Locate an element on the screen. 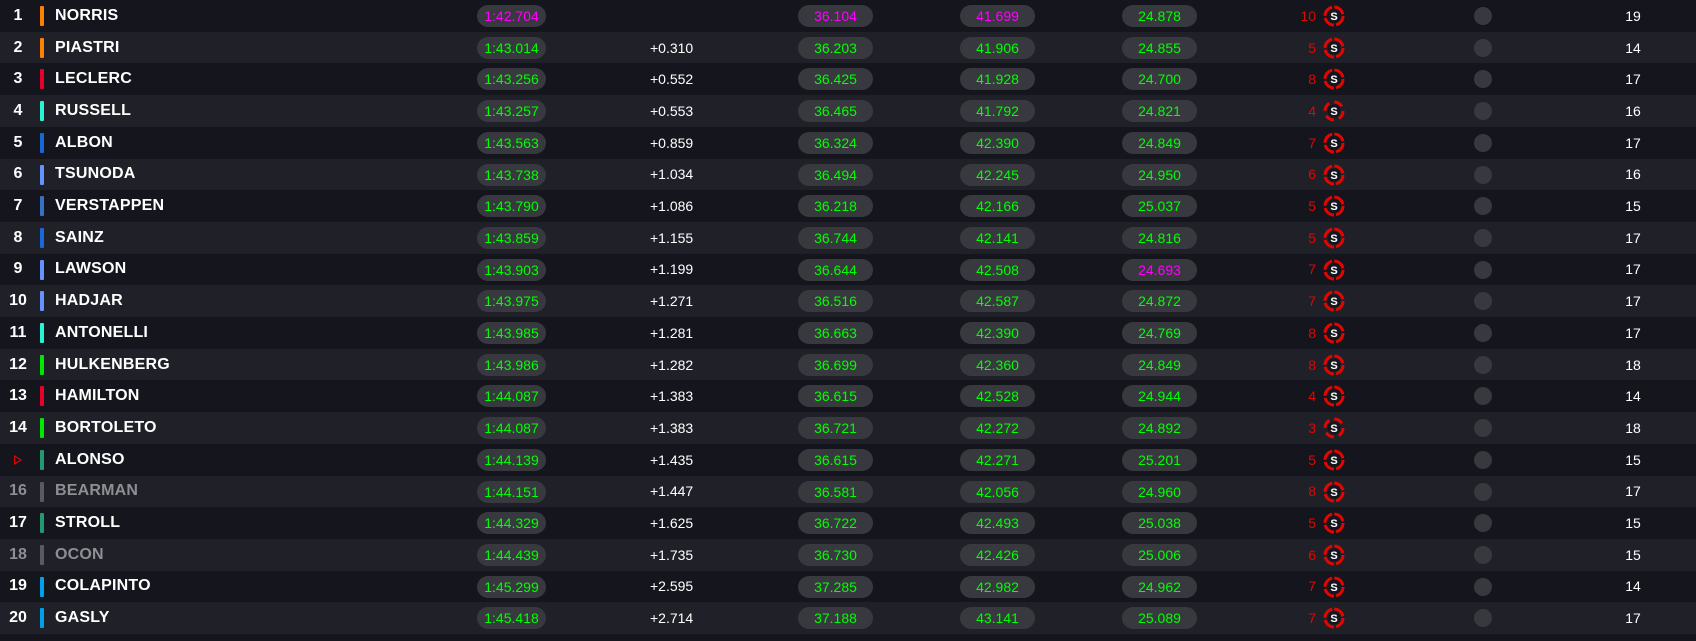  driver-name: LECLERC is located at coordinates (93, 79).